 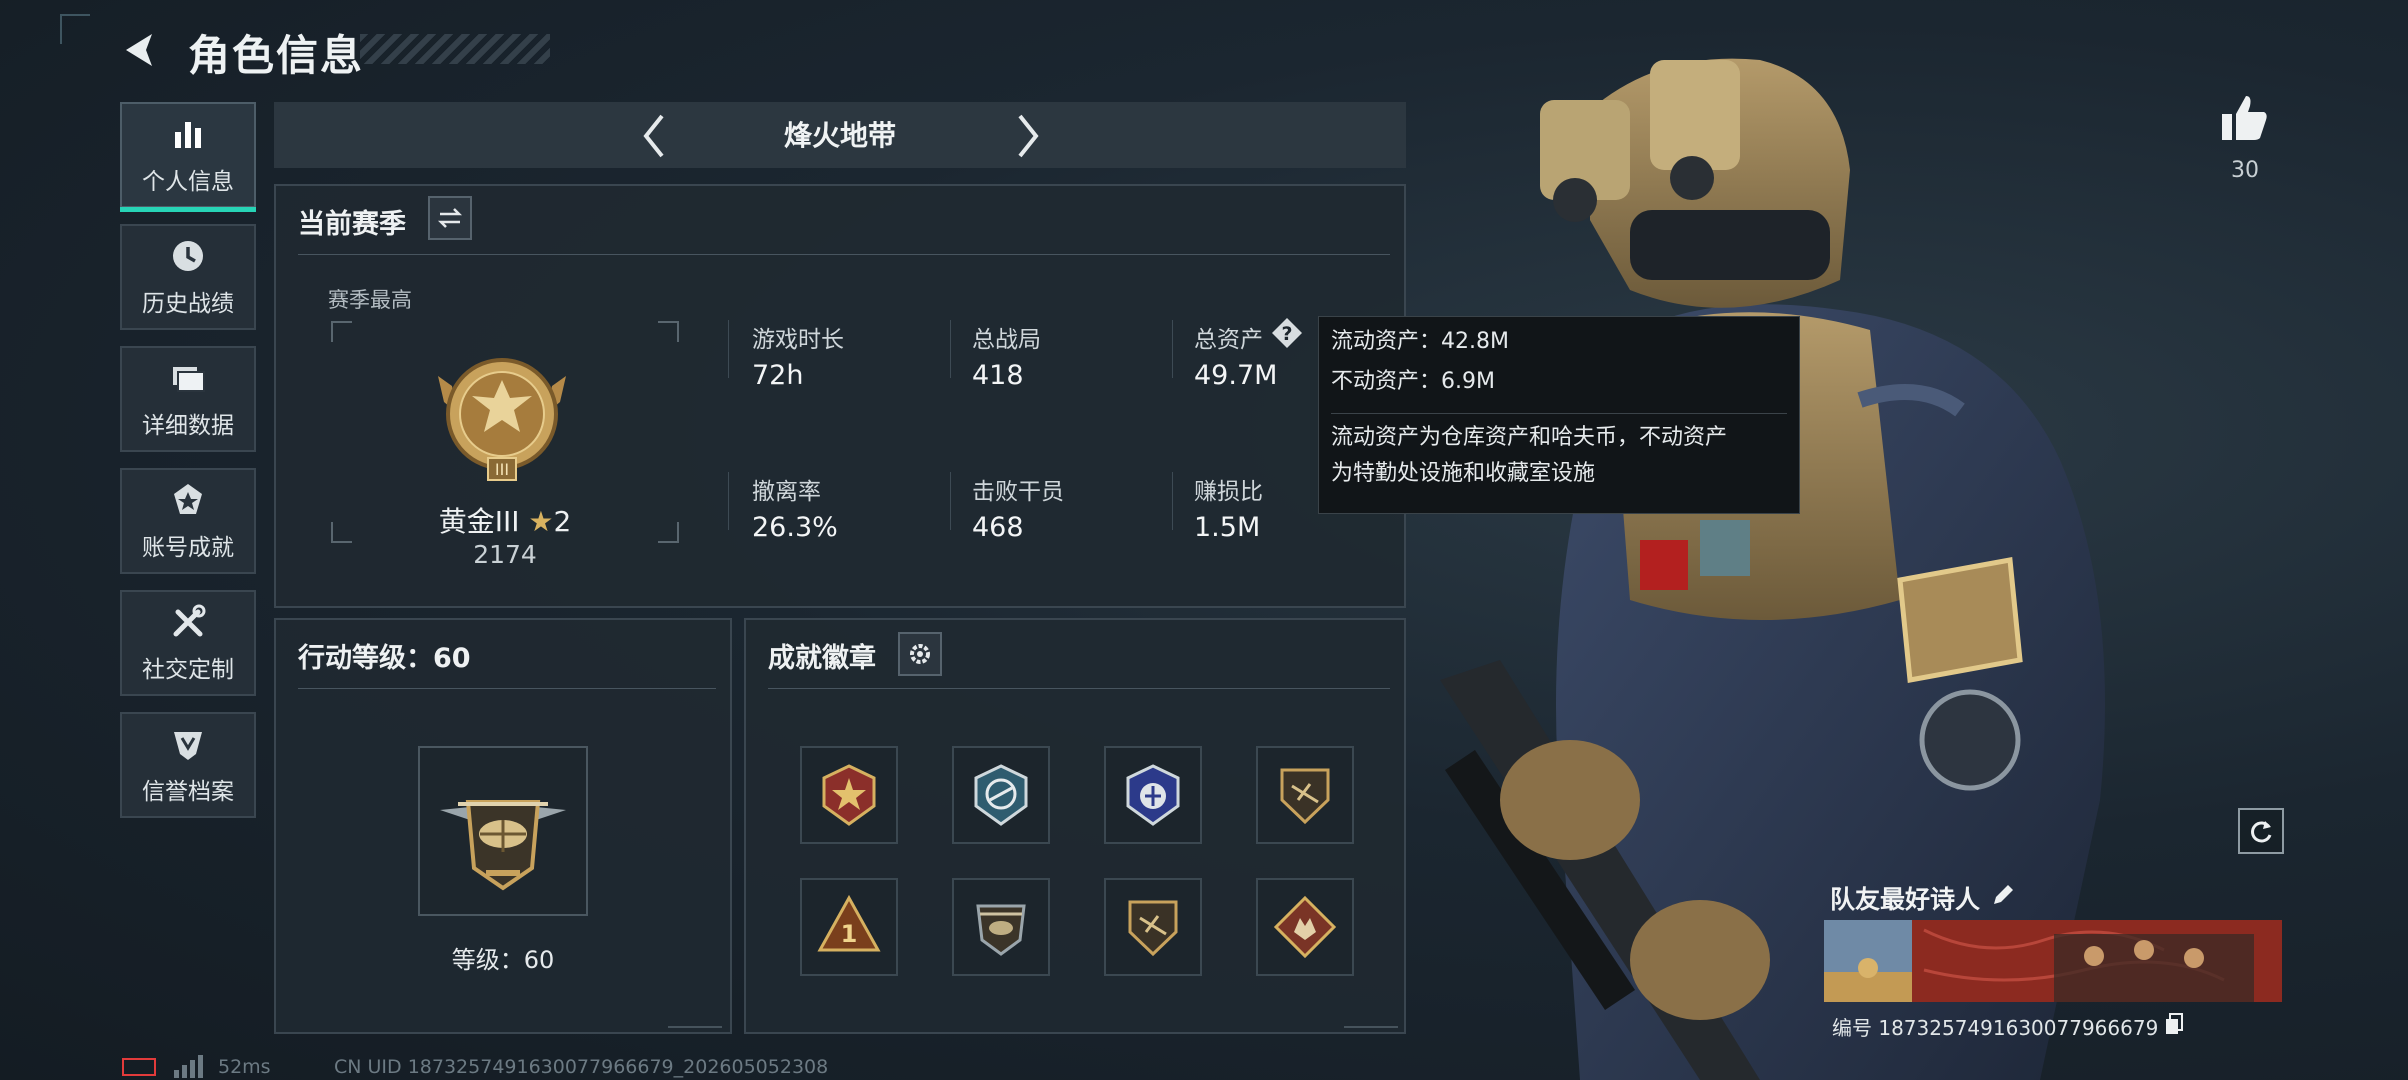 What do you see at coordinates (188, 157) in the screenshot?
I see `sidebar-item-profile: 个人信息` at bounding box center [188, 157].